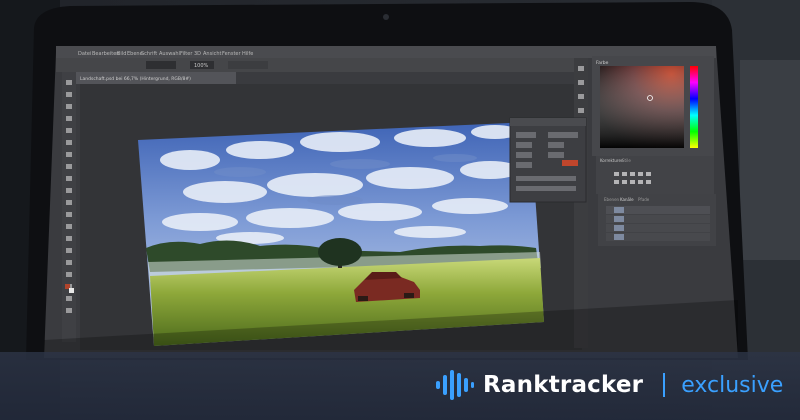  What do you see at coordinates (69, 130) in the screenshot?
I see `crop-tool-icon` at bounding box center [69, 130].